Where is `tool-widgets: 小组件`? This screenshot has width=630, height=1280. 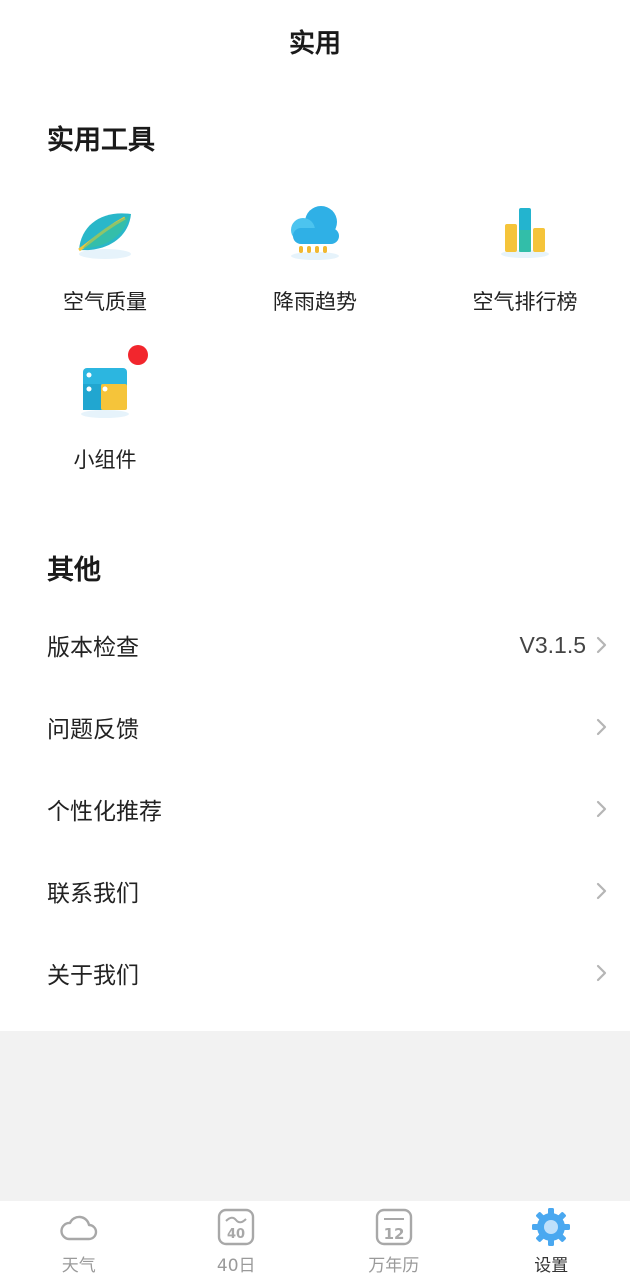 tool-widgets: 小组件 is located at coordinates (105, 428).